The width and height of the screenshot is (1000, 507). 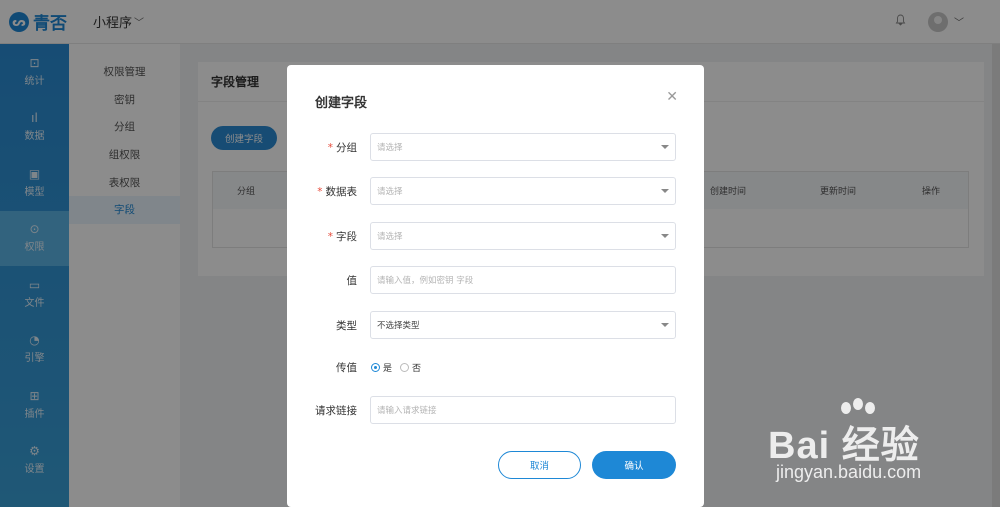 I want to click on form-row-request-link: 请求链接 请输入请求链接, so click(x=495, y=410).